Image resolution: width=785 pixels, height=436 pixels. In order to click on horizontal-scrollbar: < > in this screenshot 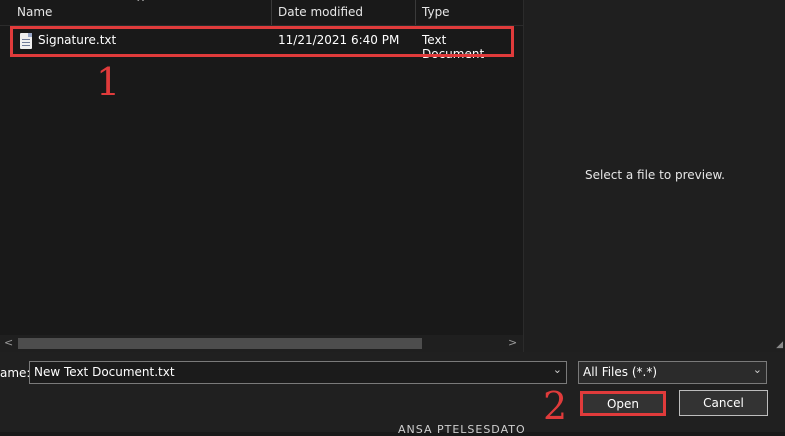, I will do `click(261, 343)`.